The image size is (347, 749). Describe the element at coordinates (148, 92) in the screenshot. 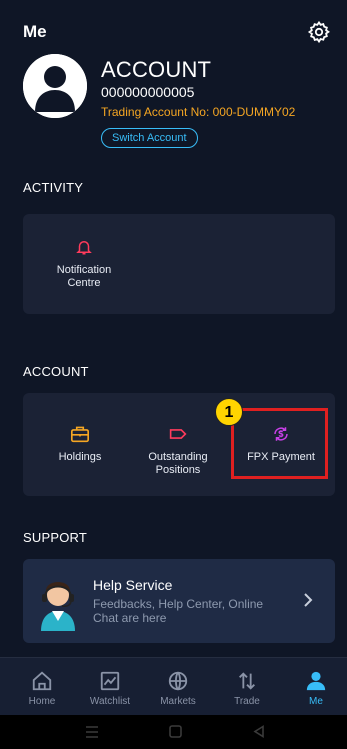

I see `account-number: 000000000005` at that location.